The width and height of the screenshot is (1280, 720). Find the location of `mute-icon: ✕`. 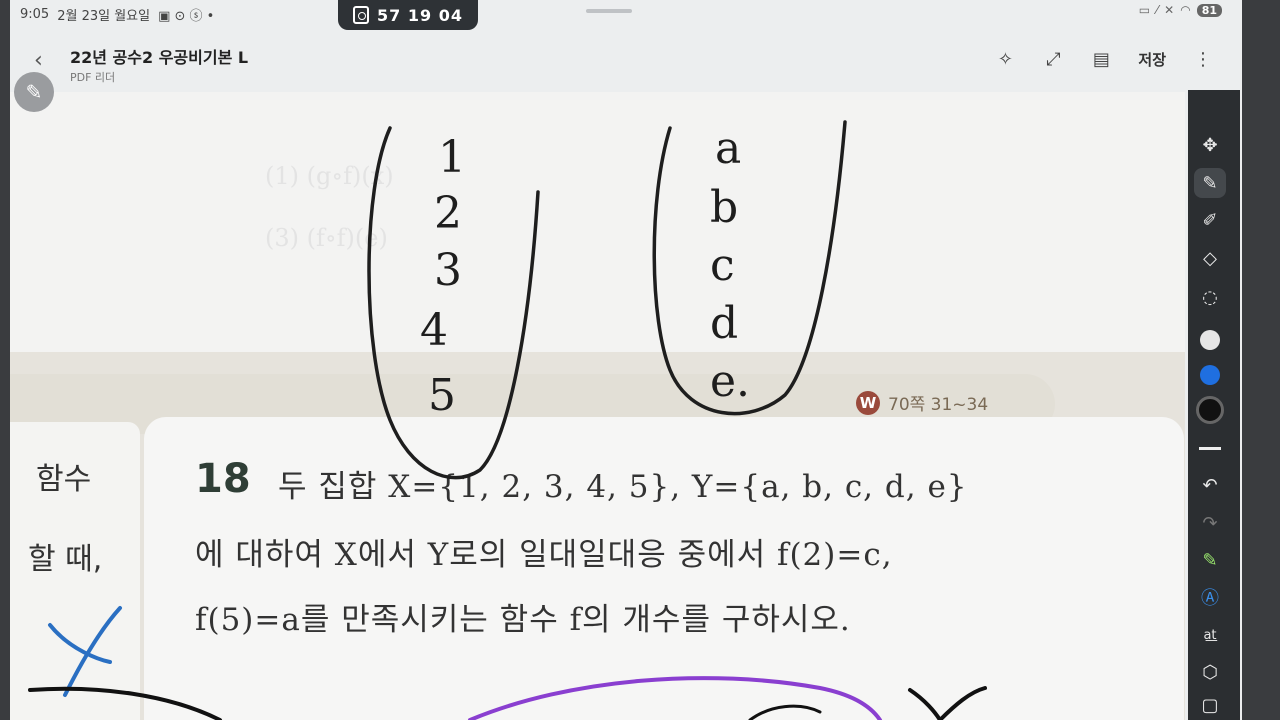

mute-icon: ✕ is located at coordinates (1169, 10).